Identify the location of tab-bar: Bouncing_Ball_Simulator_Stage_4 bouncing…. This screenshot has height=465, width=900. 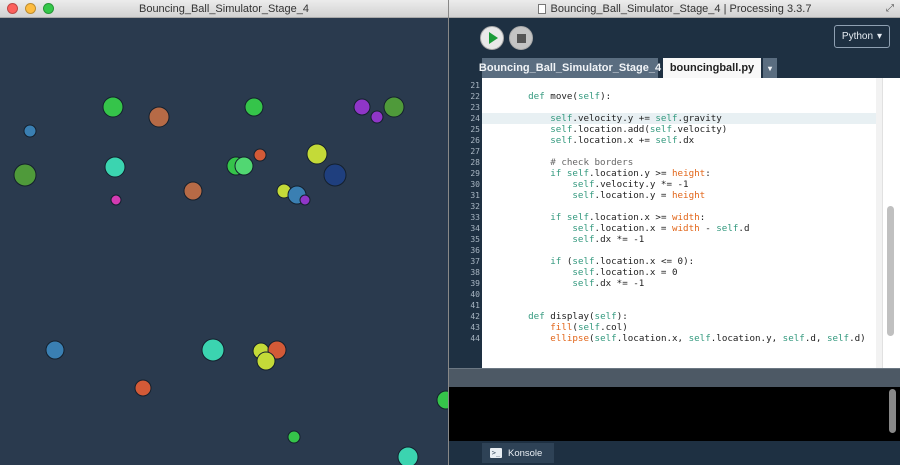
(674, 67).